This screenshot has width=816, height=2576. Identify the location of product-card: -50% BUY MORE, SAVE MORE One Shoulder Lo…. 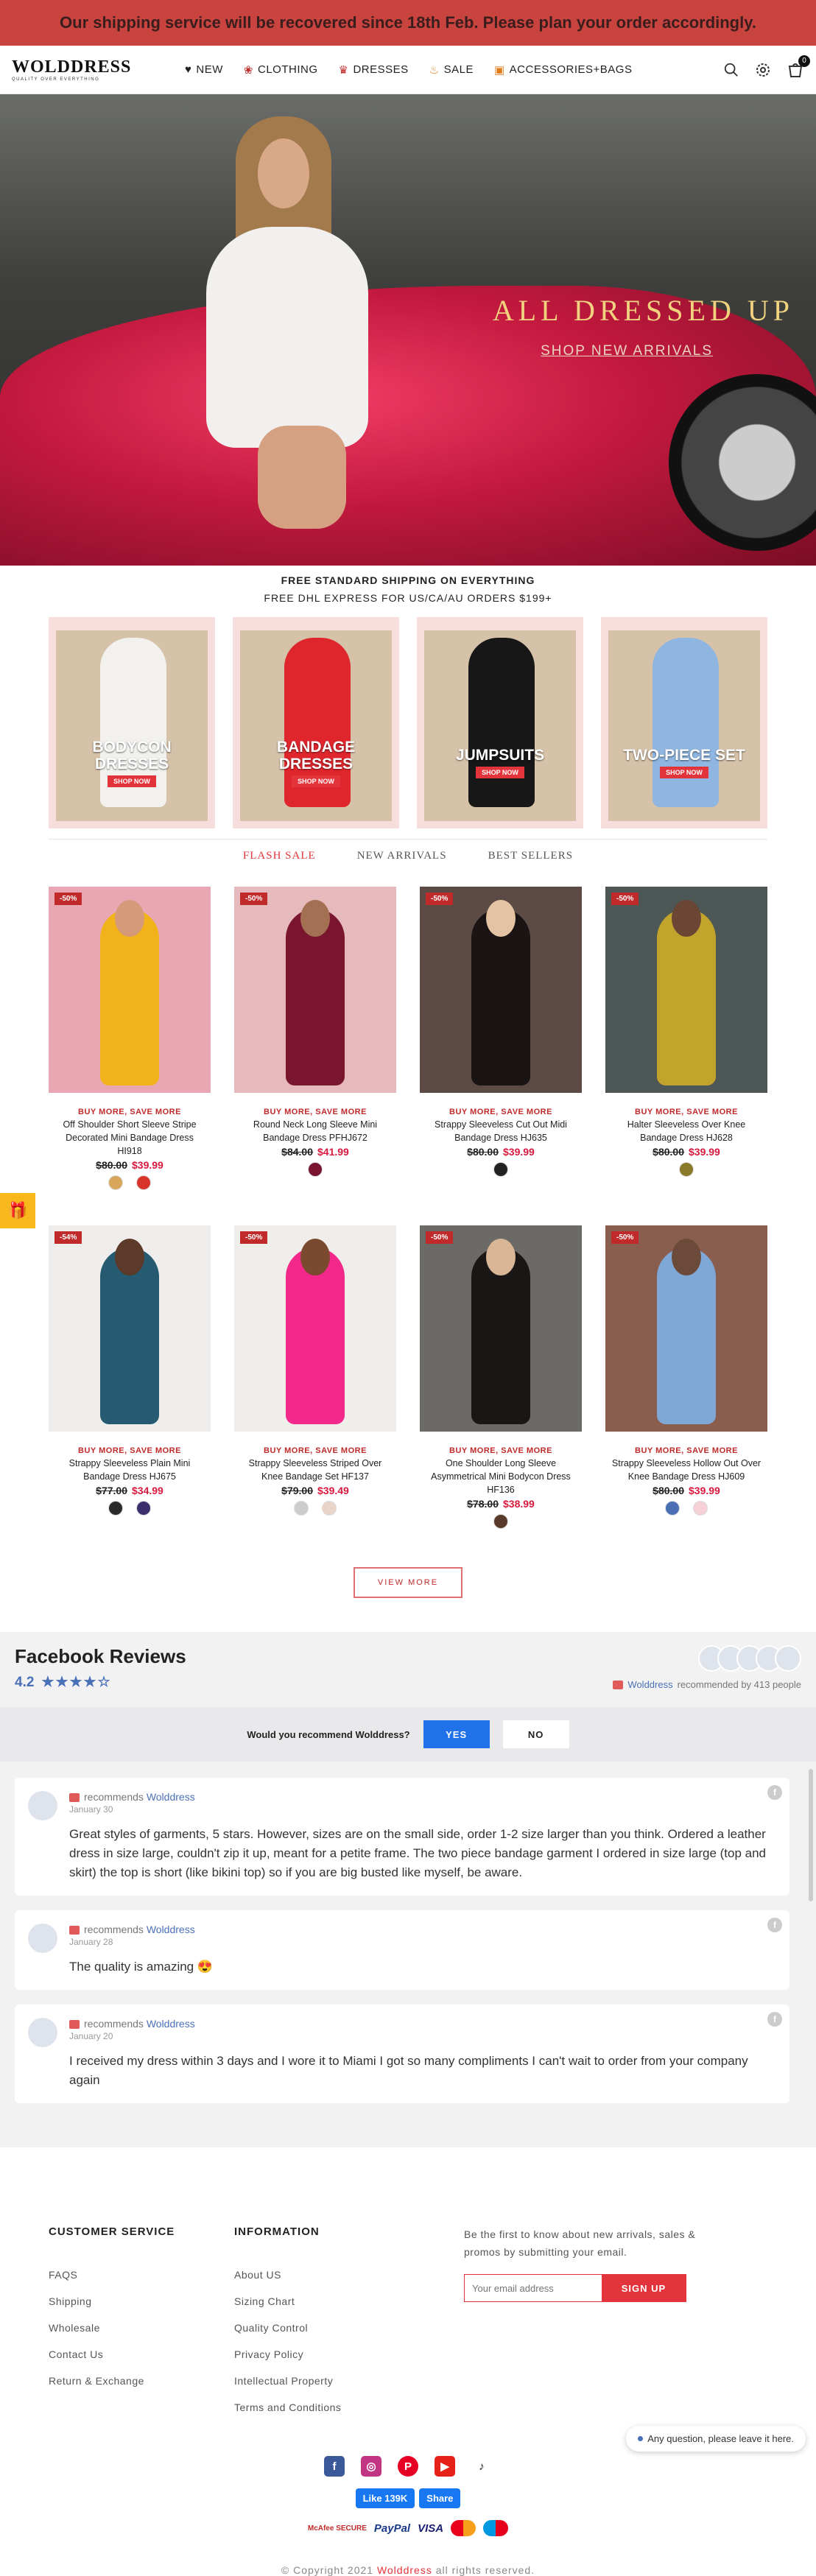
(501, 1377).